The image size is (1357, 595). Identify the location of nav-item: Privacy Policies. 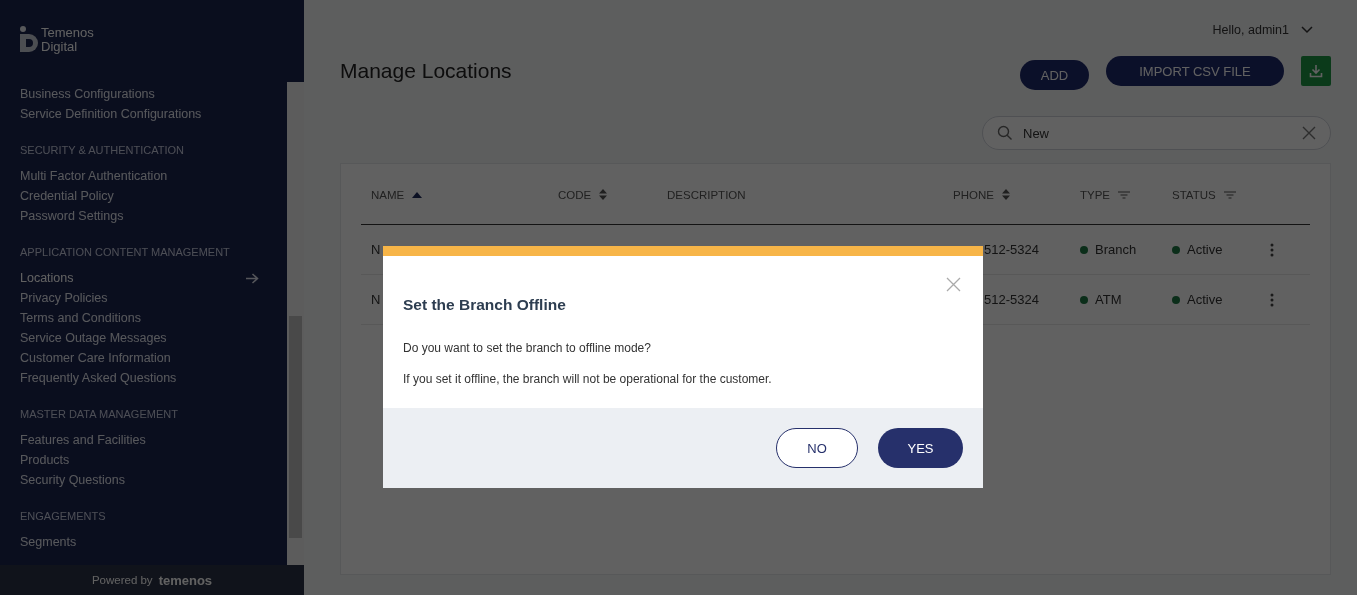
(153, 298).